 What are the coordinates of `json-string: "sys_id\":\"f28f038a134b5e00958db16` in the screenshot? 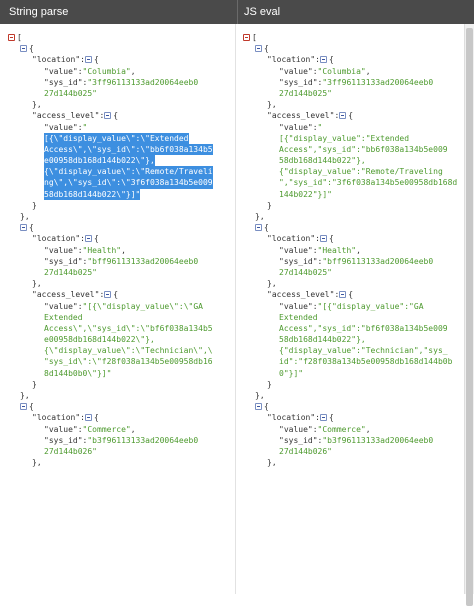 It's located at (128, 362).